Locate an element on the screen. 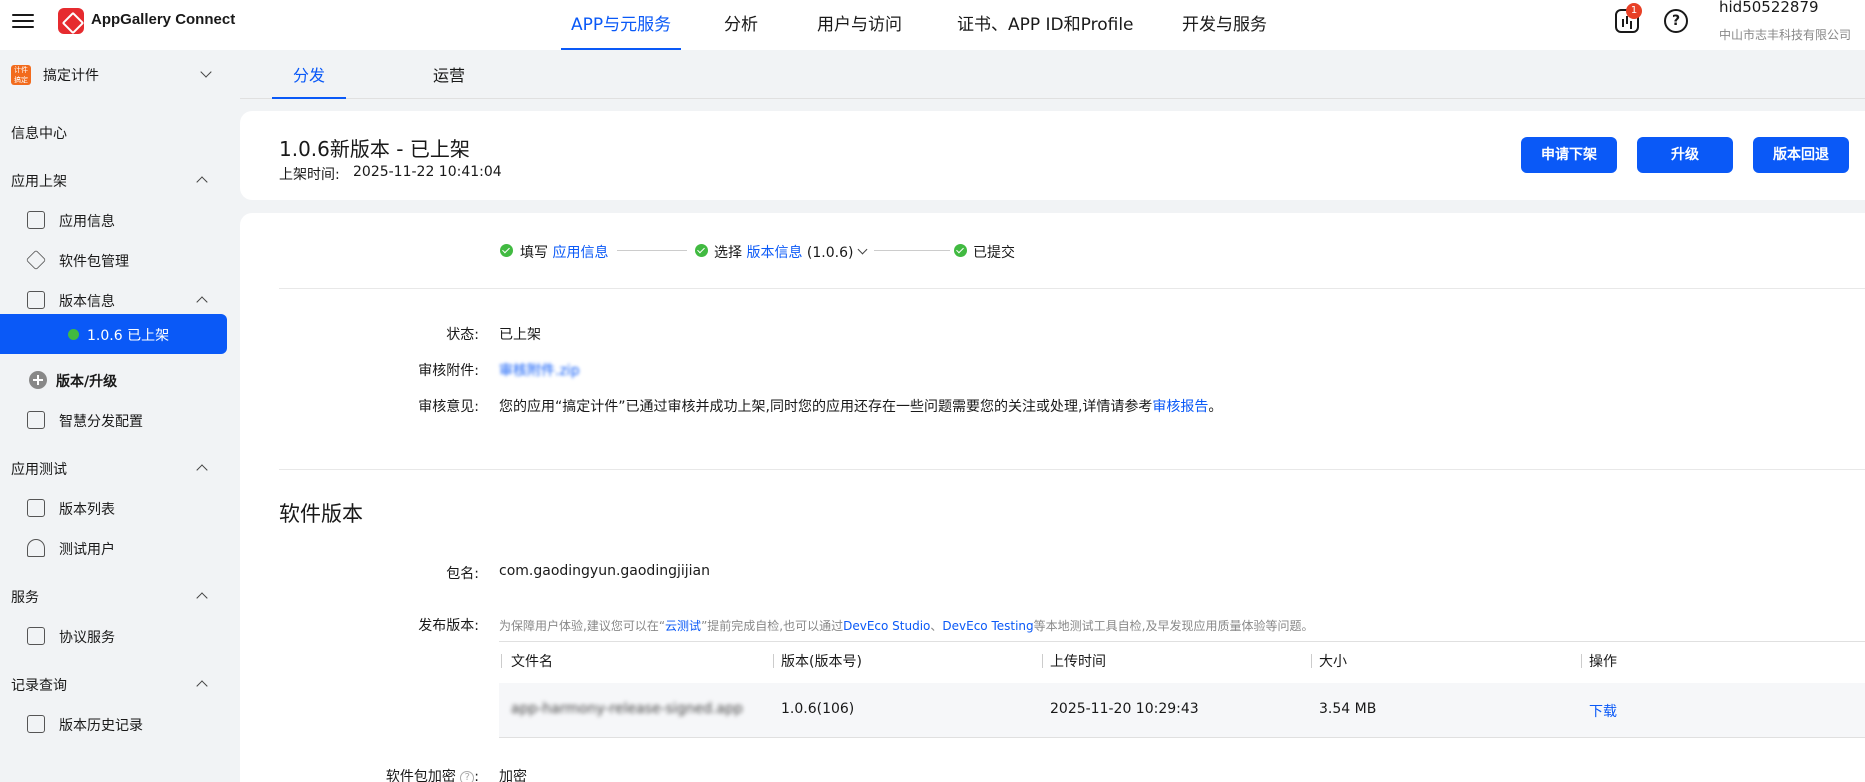  encryption-label-colon: : is located at coordinates (476, 775).